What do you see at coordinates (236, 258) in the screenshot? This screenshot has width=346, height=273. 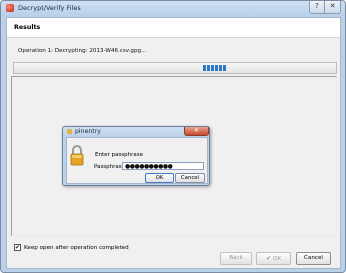 I see `back-button: Back` at bounding box center [236, 258].